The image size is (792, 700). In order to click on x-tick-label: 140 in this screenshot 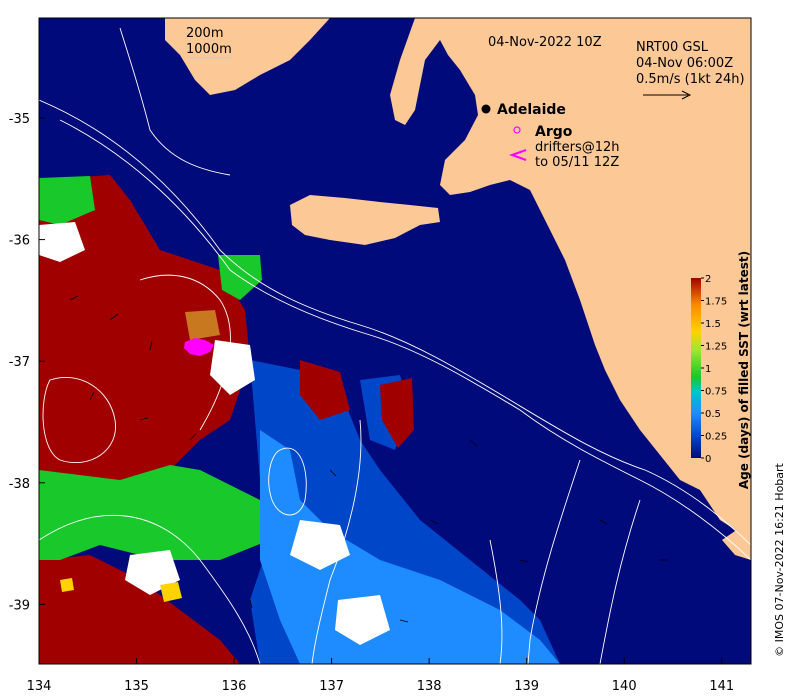, I will do `click(624, 686)`.